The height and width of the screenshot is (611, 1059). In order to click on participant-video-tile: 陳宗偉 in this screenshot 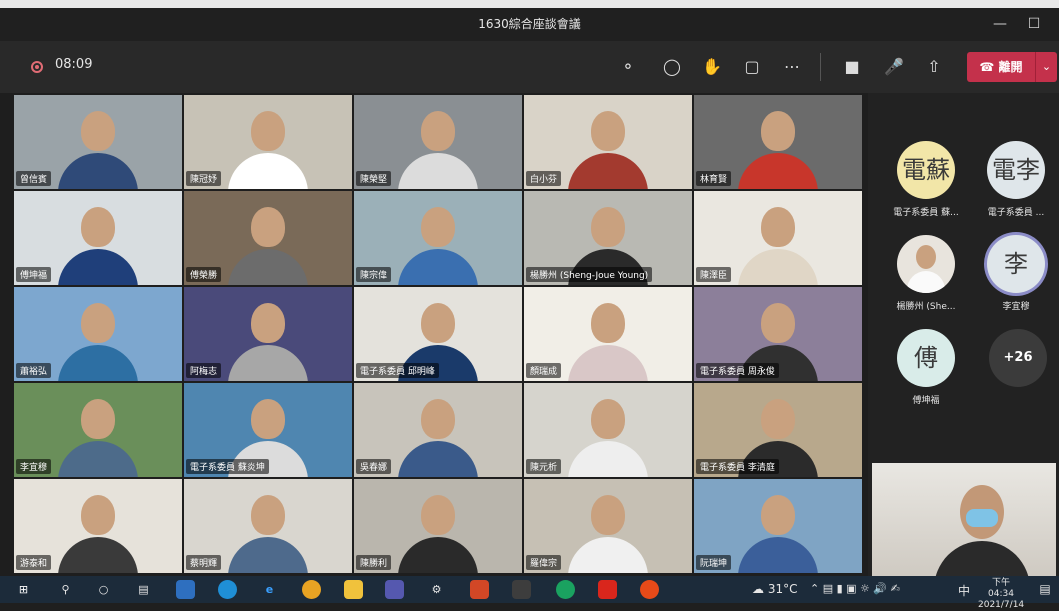, I will do `click(438, 238)`.